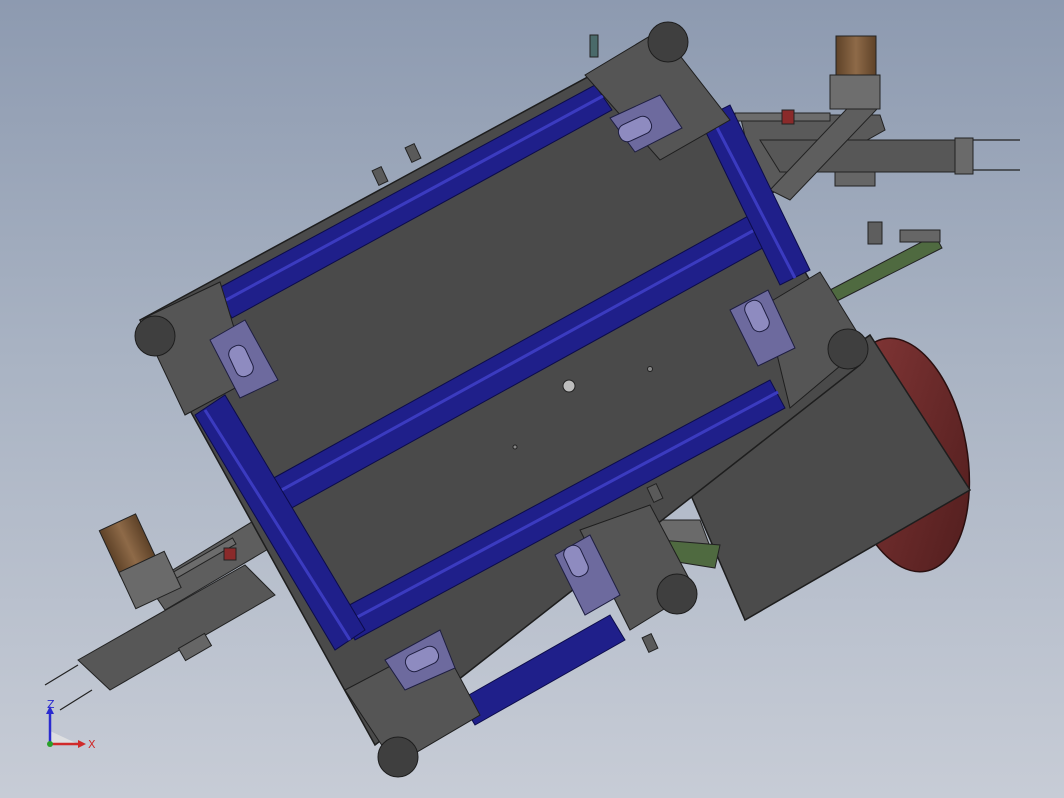 The height and width of the screenshot is (798, 1064). Describe the element at coordinates (877, 147) in the screenshot. I see `upper-right-arm` at that location.